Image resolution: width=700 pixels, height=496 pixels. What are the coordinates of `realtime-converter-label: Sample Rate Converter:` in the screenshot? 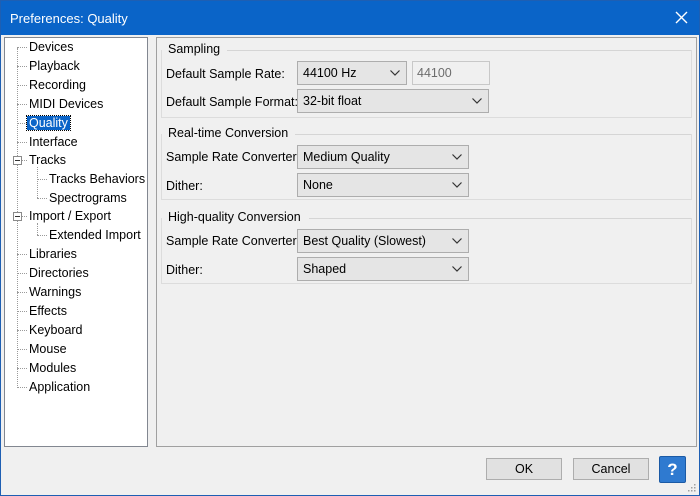 It's located at (233, 157).